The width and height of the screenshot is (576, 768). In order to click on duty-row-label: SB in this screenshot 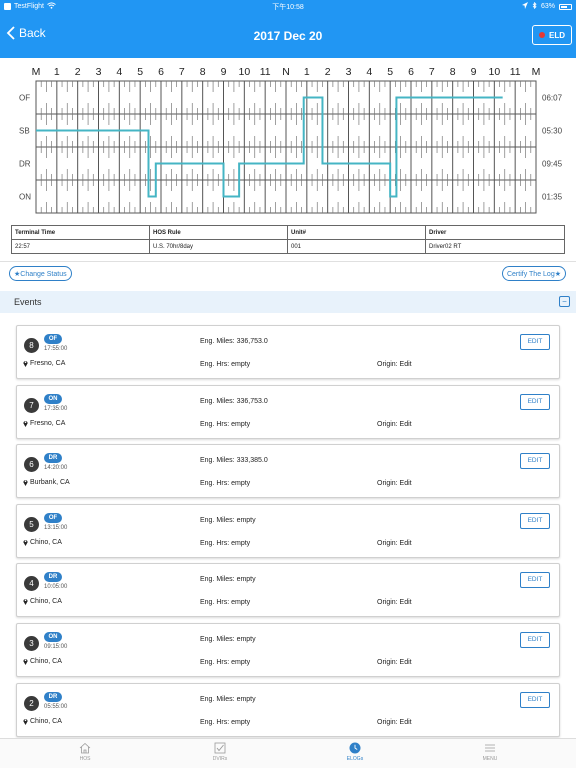, I will do `click(24, 131)`.